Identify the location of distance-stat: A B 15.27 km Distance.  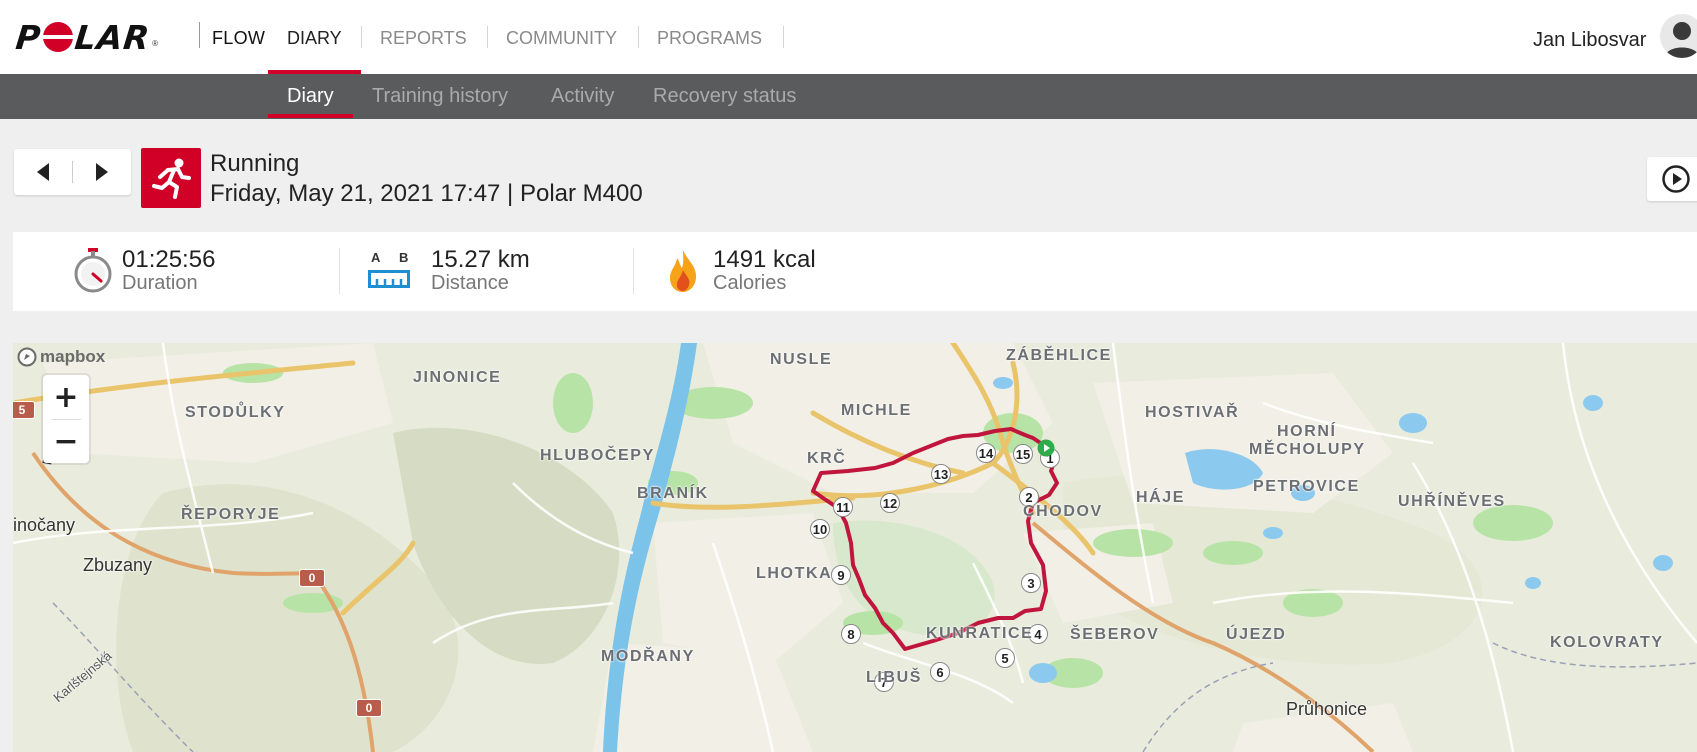
(498, 271).